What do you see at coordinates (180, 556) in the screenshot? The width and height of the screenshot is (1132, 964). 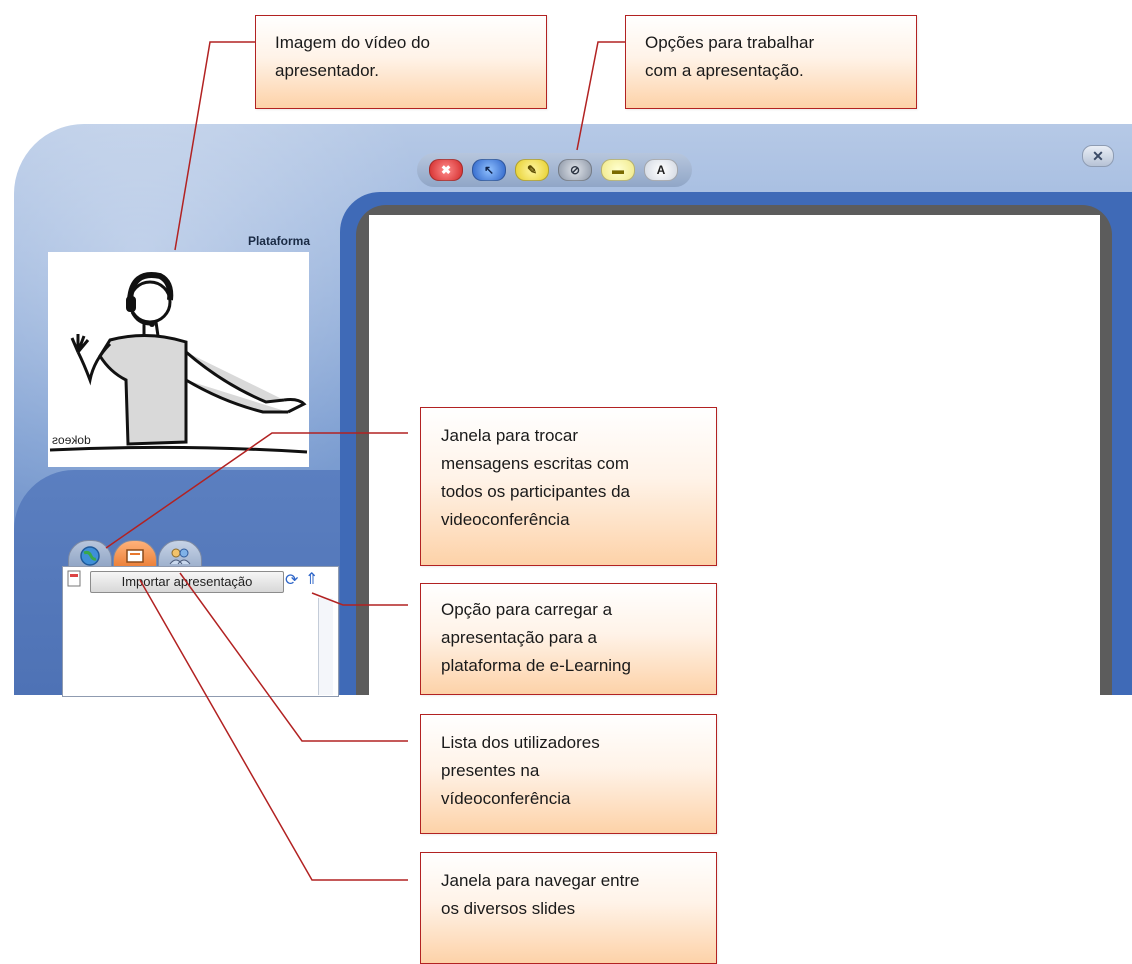 I see `users-icon` at bounding box center [180, 556].